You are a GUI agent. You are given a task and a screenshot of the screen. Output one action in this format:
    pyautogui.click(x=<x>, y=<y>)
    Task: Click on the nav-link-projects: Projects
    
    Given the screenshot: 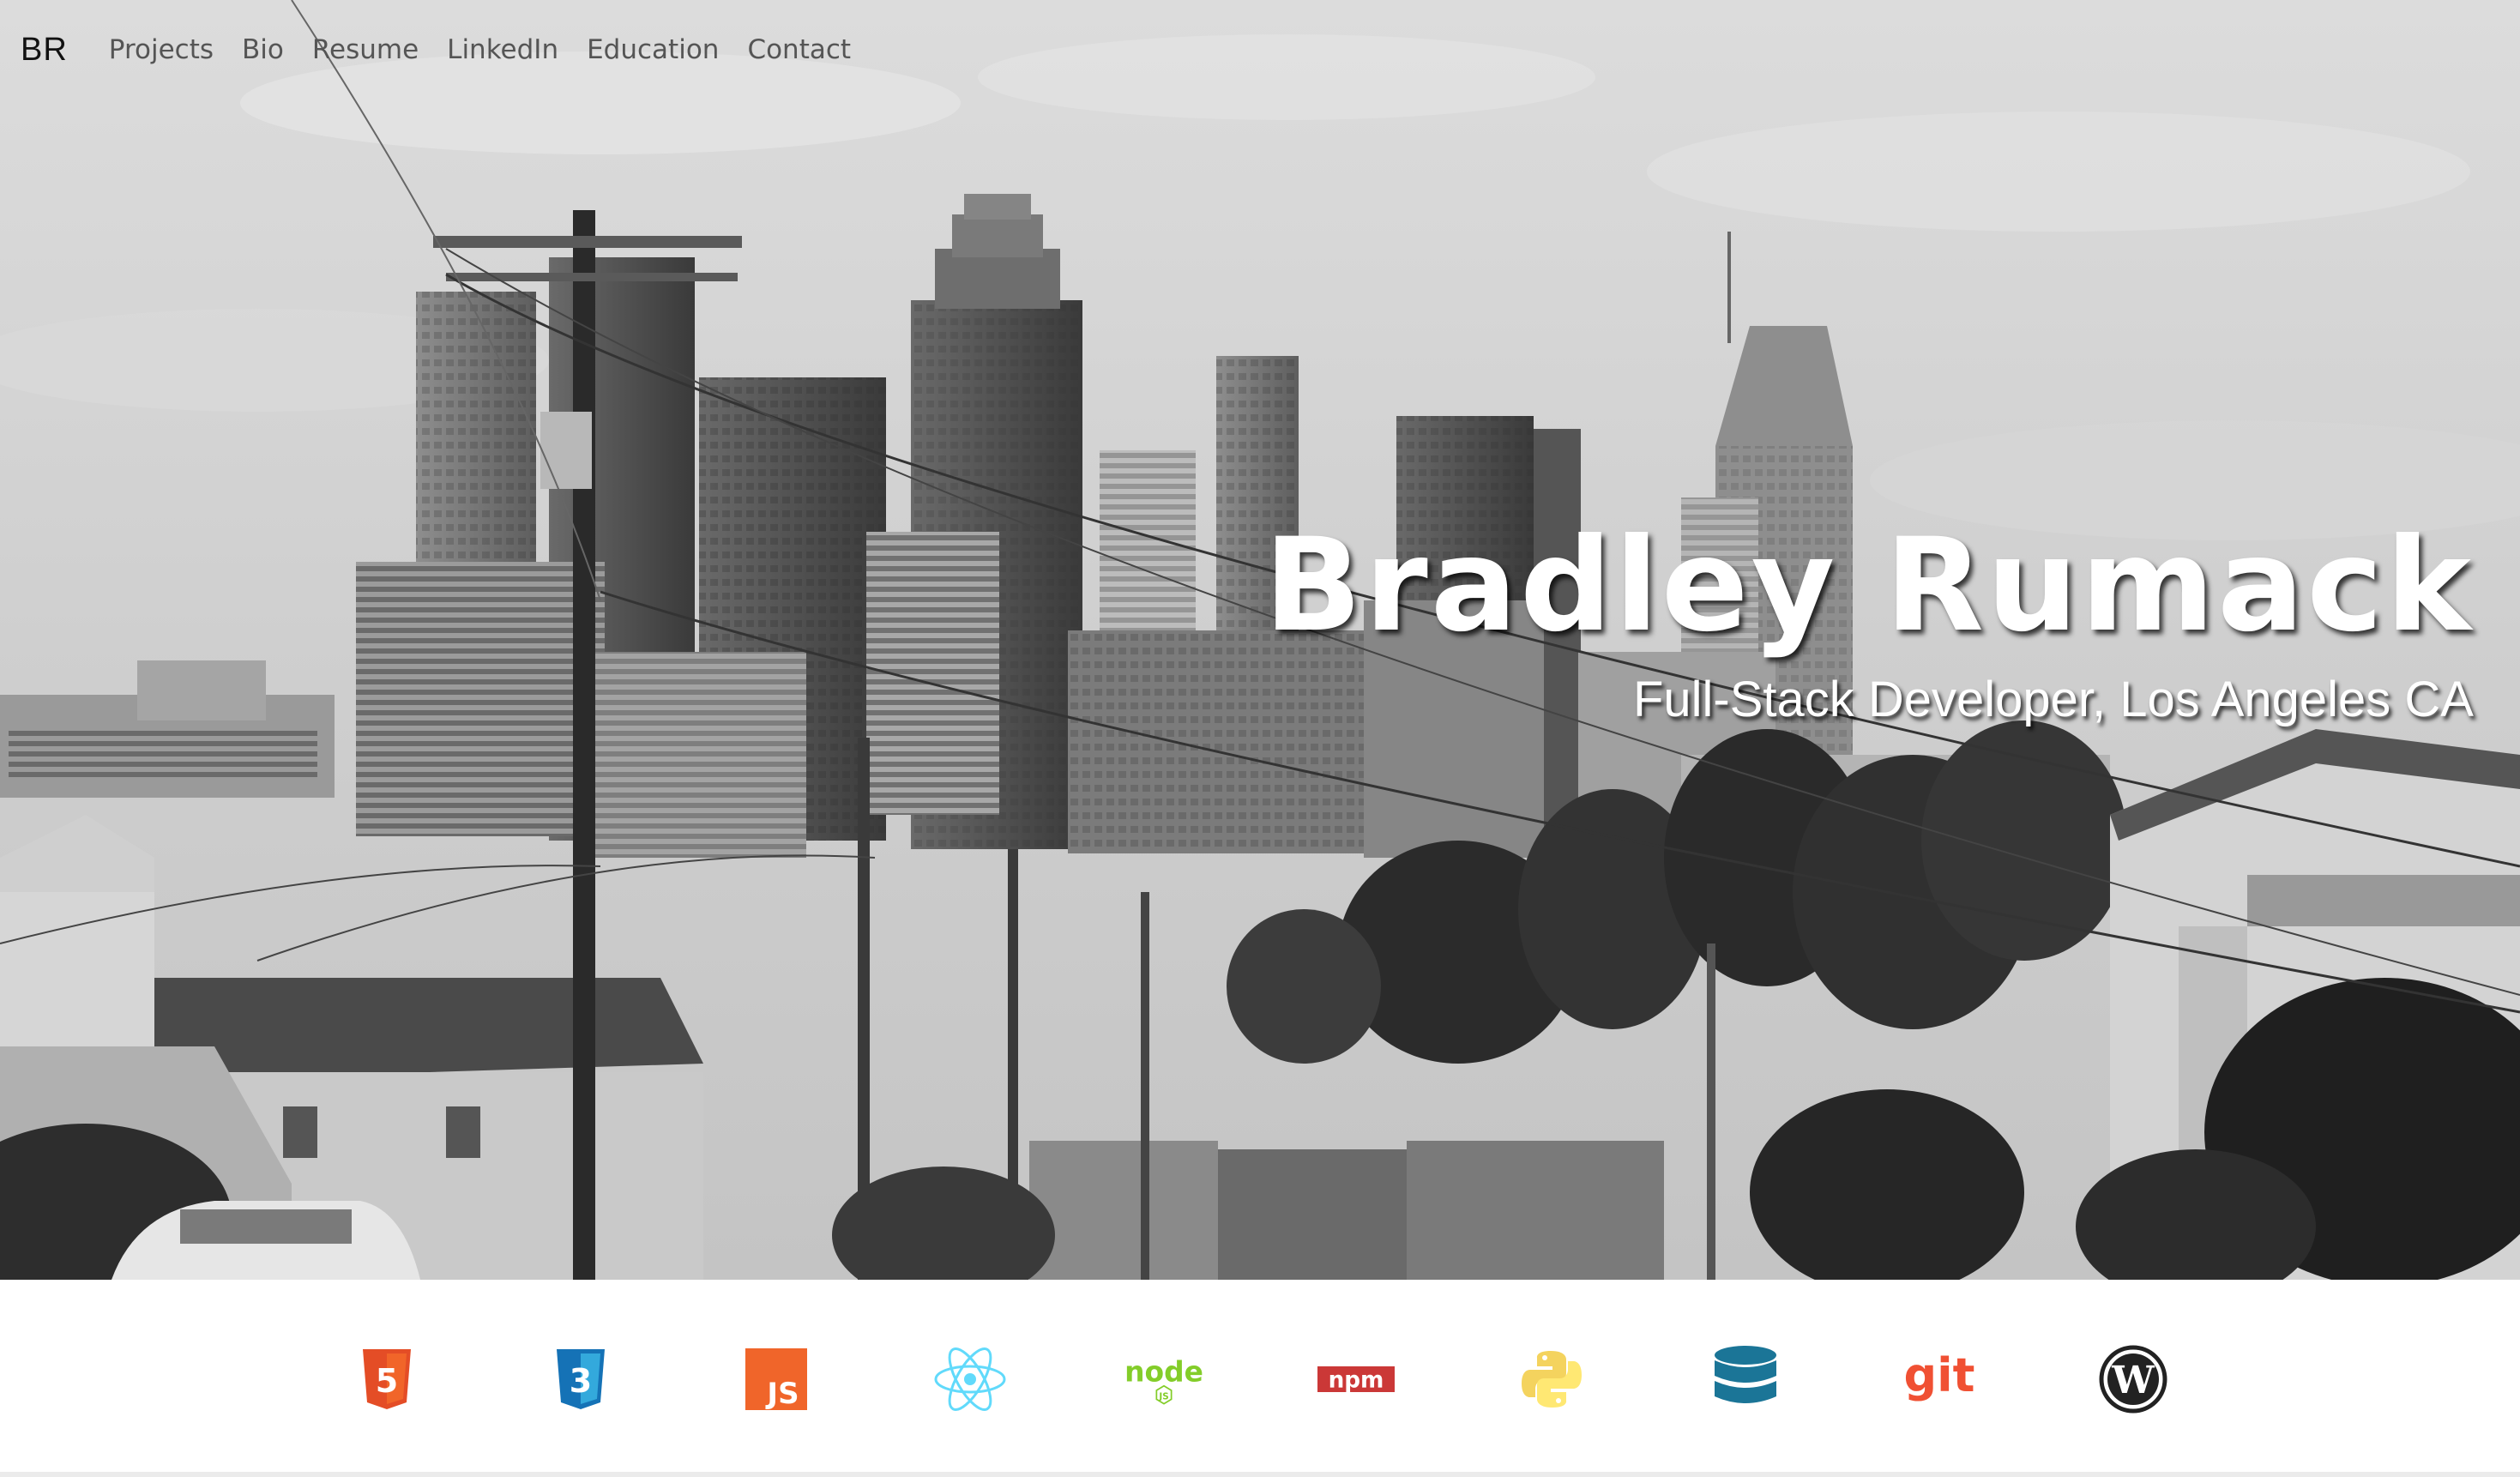 What is the action you would take?
    pyautogui.click(x=161, y=49)
    